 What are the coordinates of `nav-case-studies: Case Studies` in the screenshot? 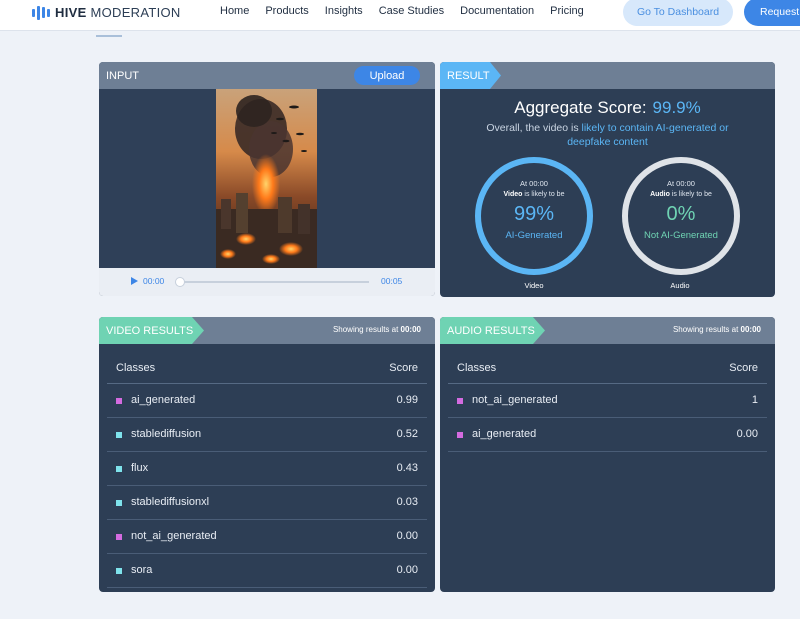 It's located at (411, 11).